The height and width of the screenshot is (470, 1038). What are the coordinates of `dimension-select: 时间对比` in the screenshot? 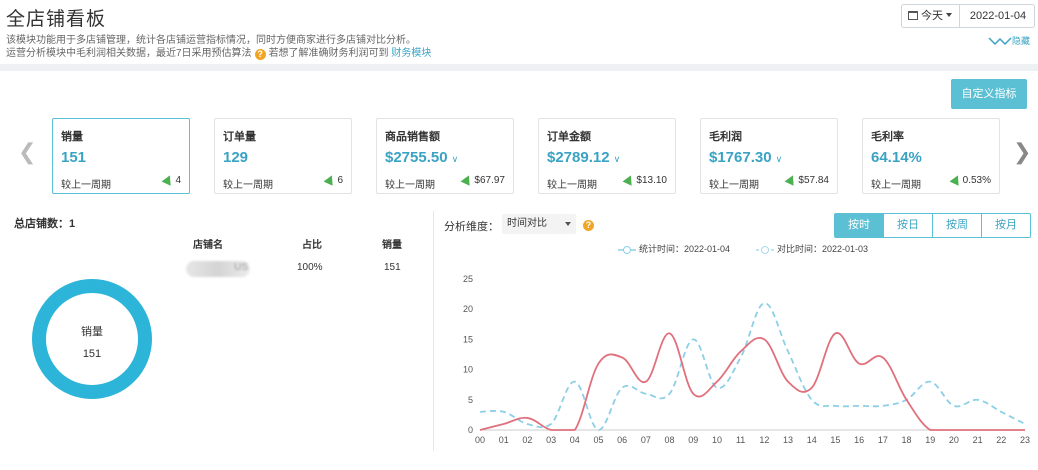 It's located at (539, 224).